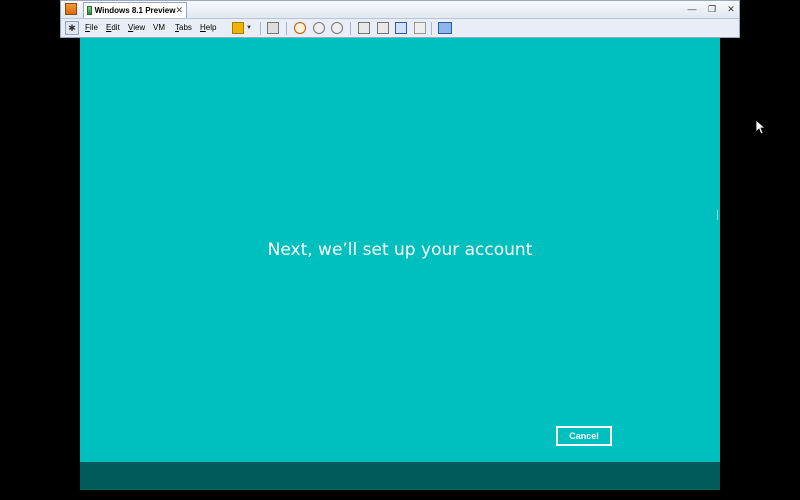 The image size is (800, 500). I want to click on fullscreen-icon, so click(401, 28).